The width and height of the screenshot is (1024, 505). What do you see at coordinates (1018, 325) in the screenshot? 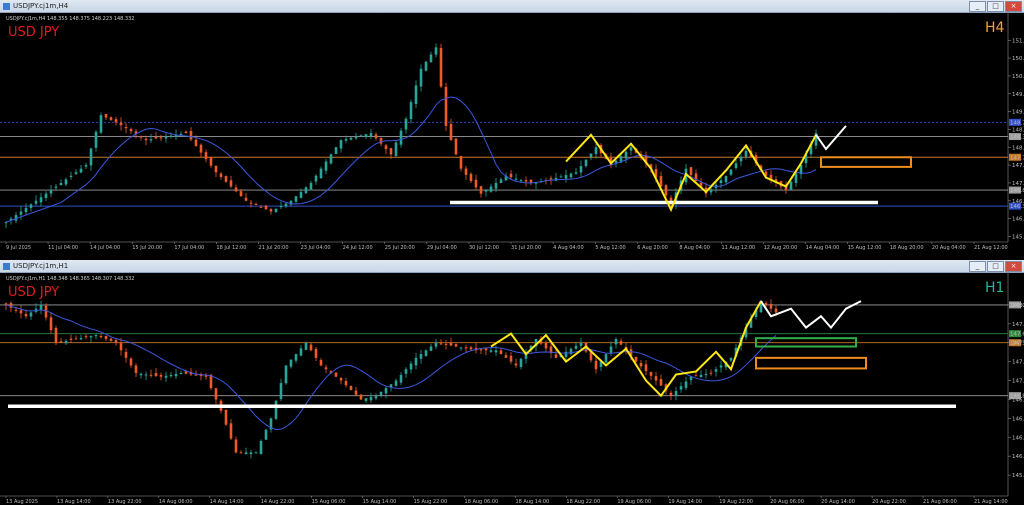
I see `price-tick-label: 147.75` at bounding box center [1018, 325].